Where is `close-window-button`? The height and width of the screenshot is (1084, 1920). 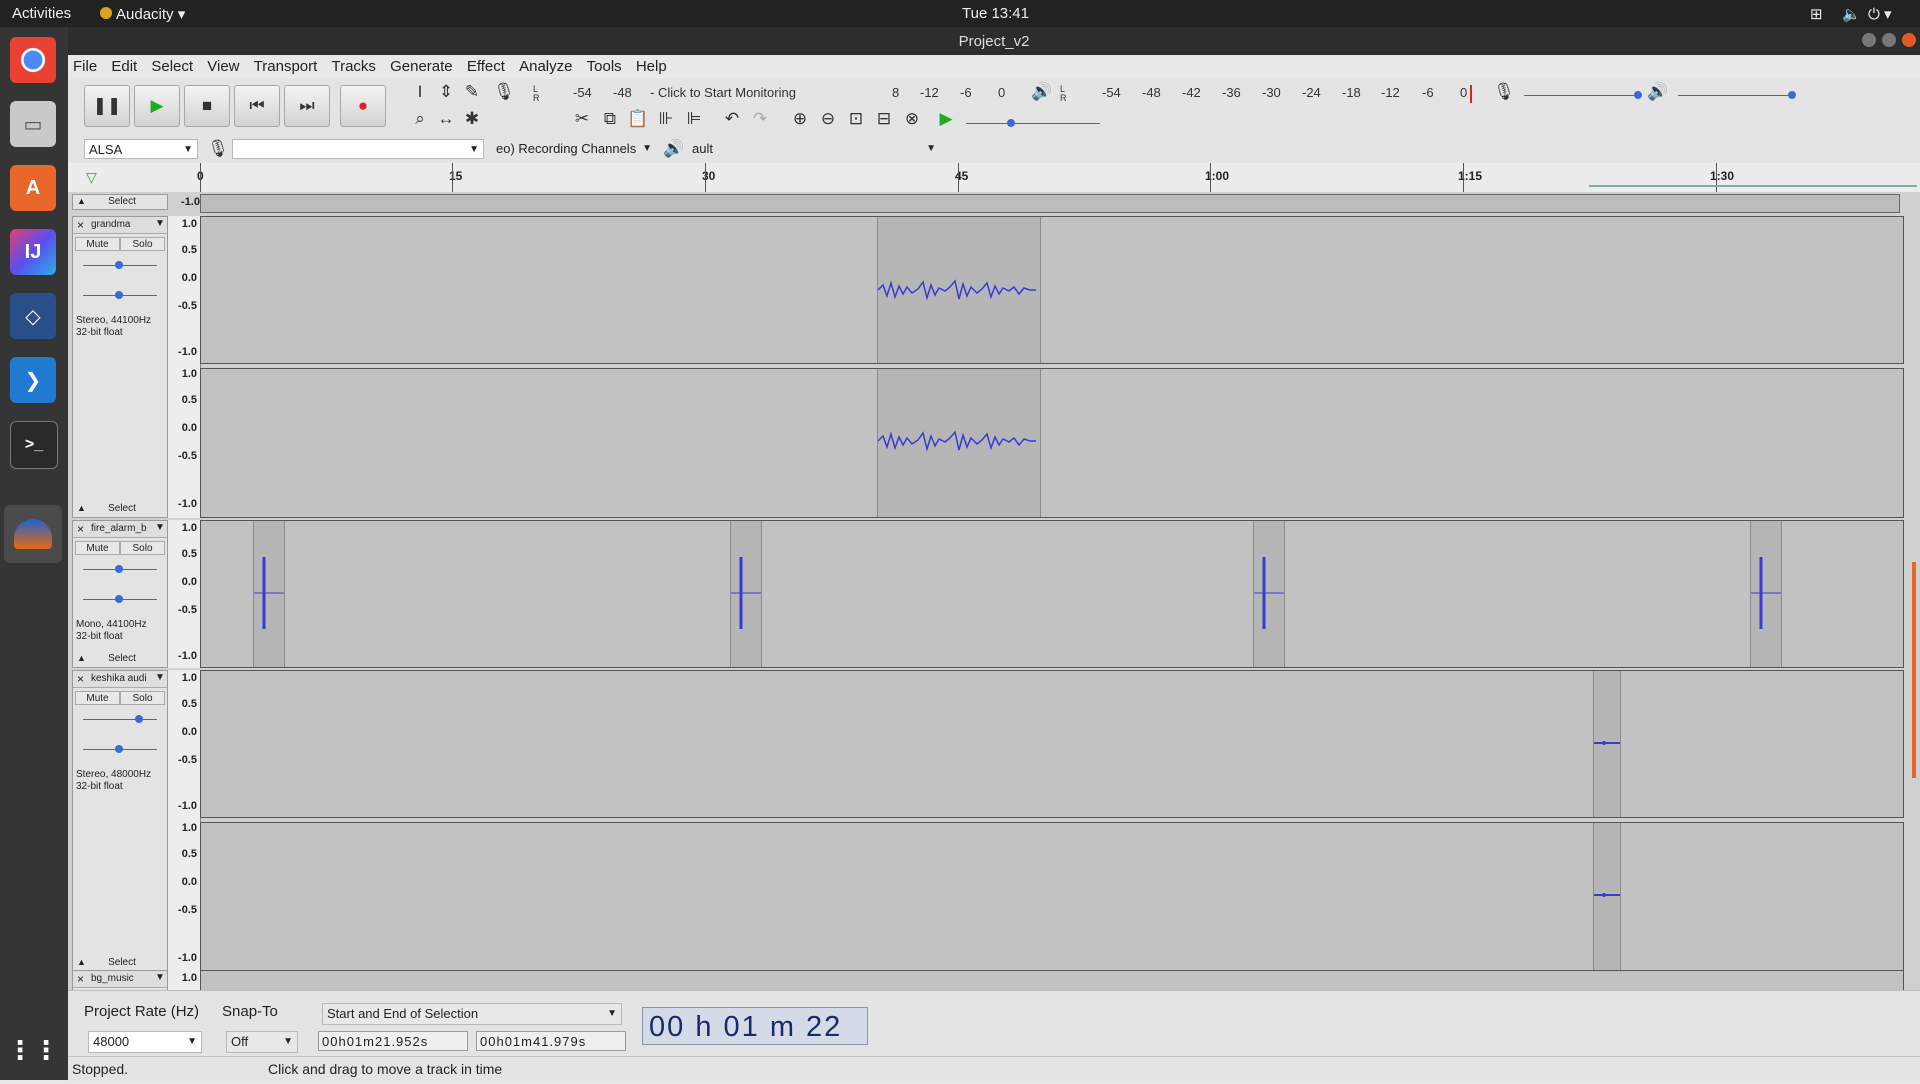
close-window-button is located at coordinates (1909, 40).